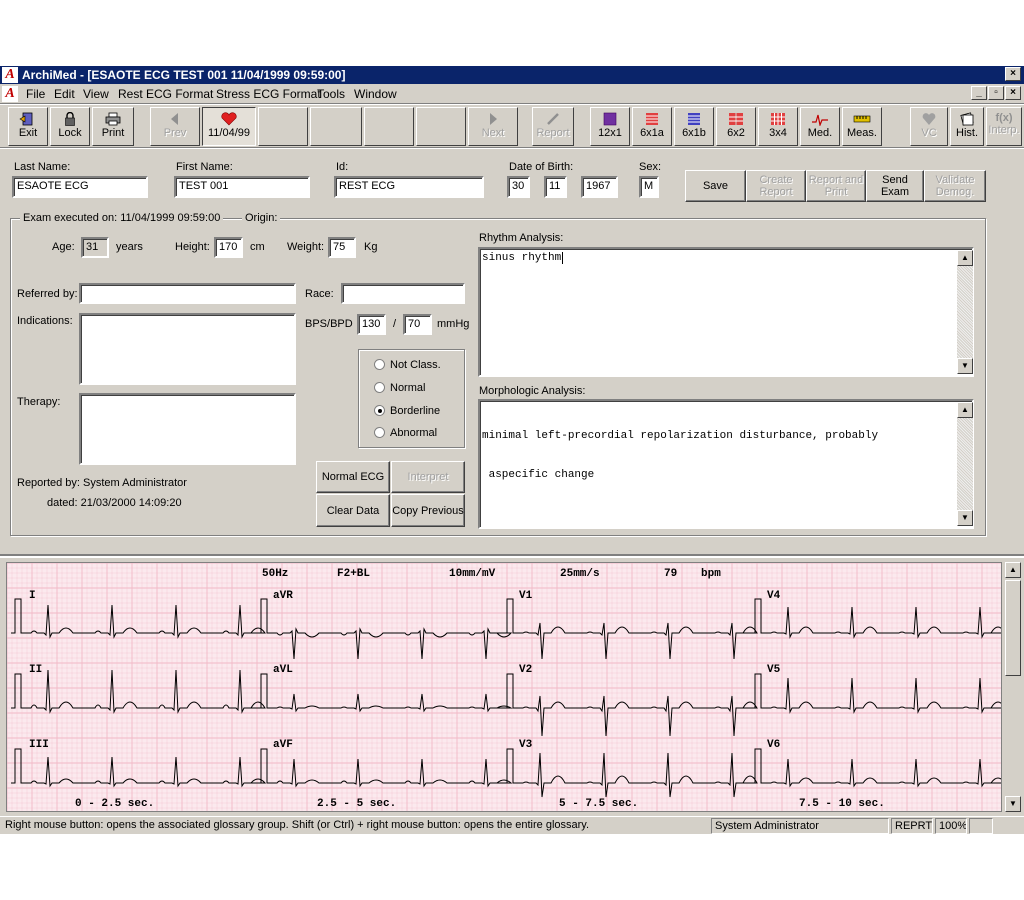 This screenshot has width=1024, height=900. What do you see at coordinates (407, 411) in the screenshot?
I see `radio-borderline: Borderline` at bounding box center [407, 411].